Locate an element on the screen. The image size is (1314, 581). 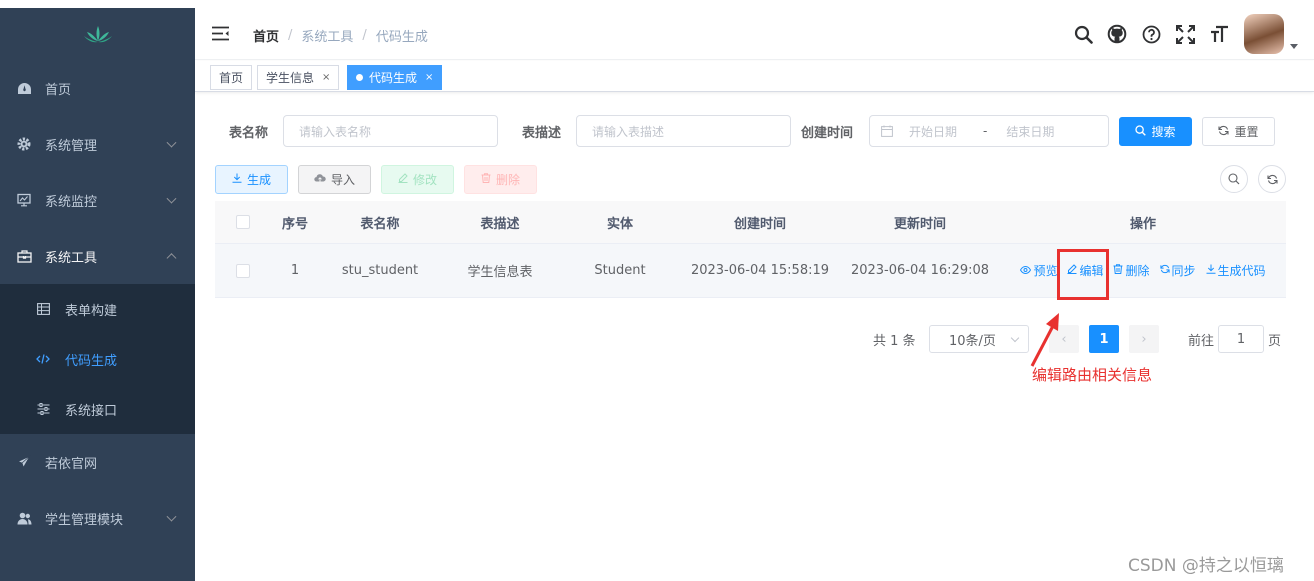
sidebar-subitem-code-gen: 代码生成 is located at coordinates (97, 359).